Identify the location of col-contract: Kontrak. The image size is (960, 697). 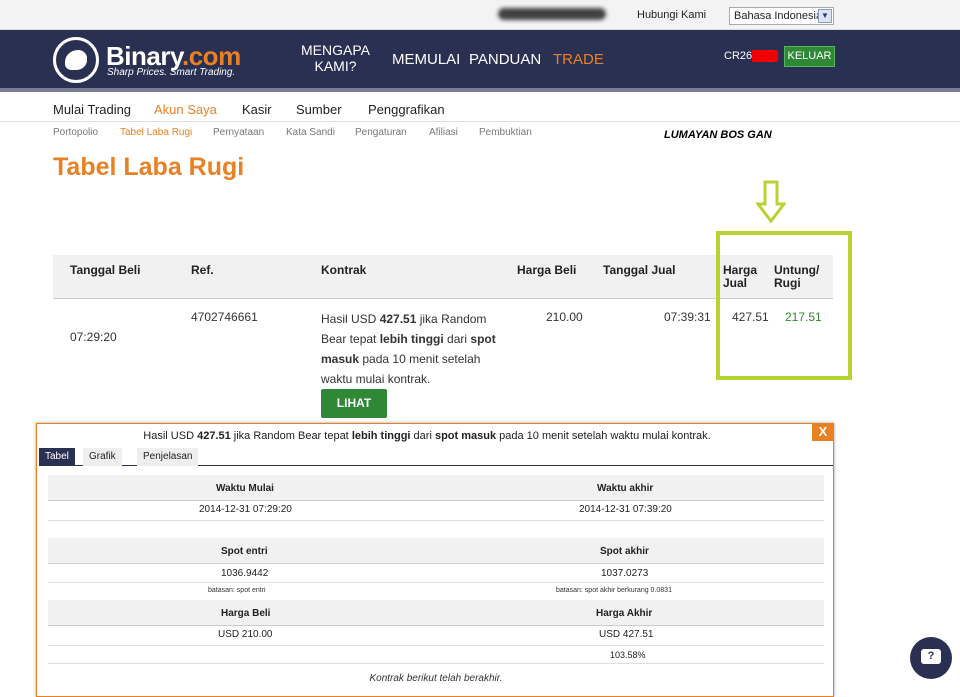
(344, 270).